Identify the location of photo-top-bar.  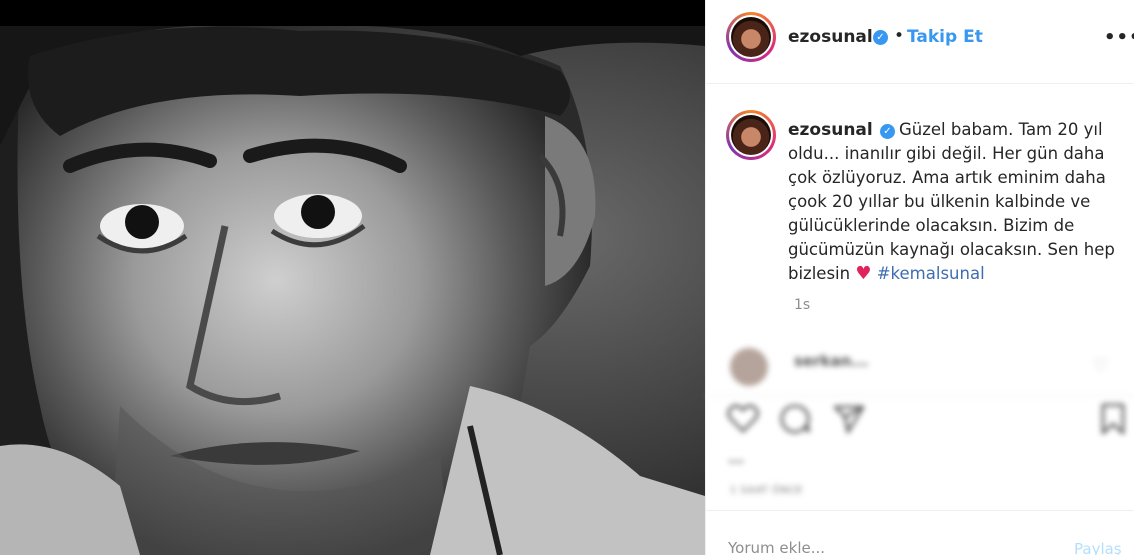
(352, 13).